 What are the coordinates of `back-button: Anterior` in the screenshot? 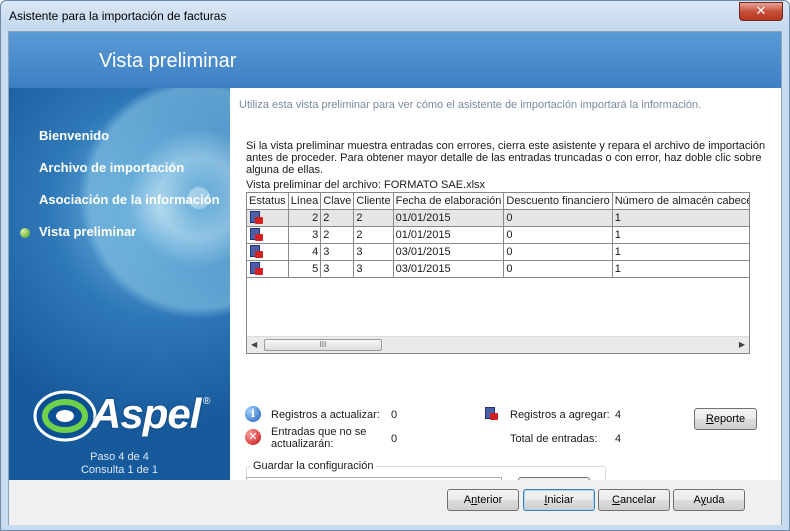 It's located at (483, 500).